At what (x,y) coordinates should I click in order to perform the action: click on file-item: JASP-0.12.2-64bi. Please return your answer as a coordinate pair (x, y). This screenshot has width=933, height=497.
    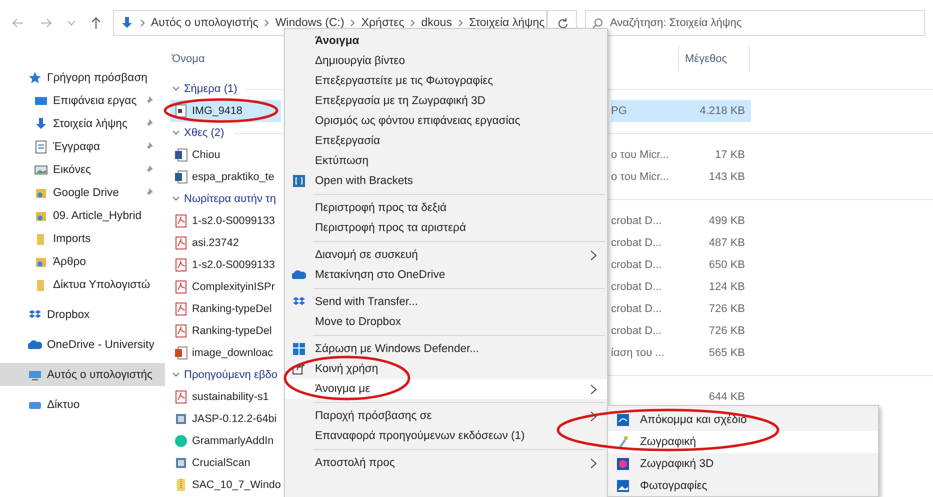
    Looking at the image, I should click on (225, 419).